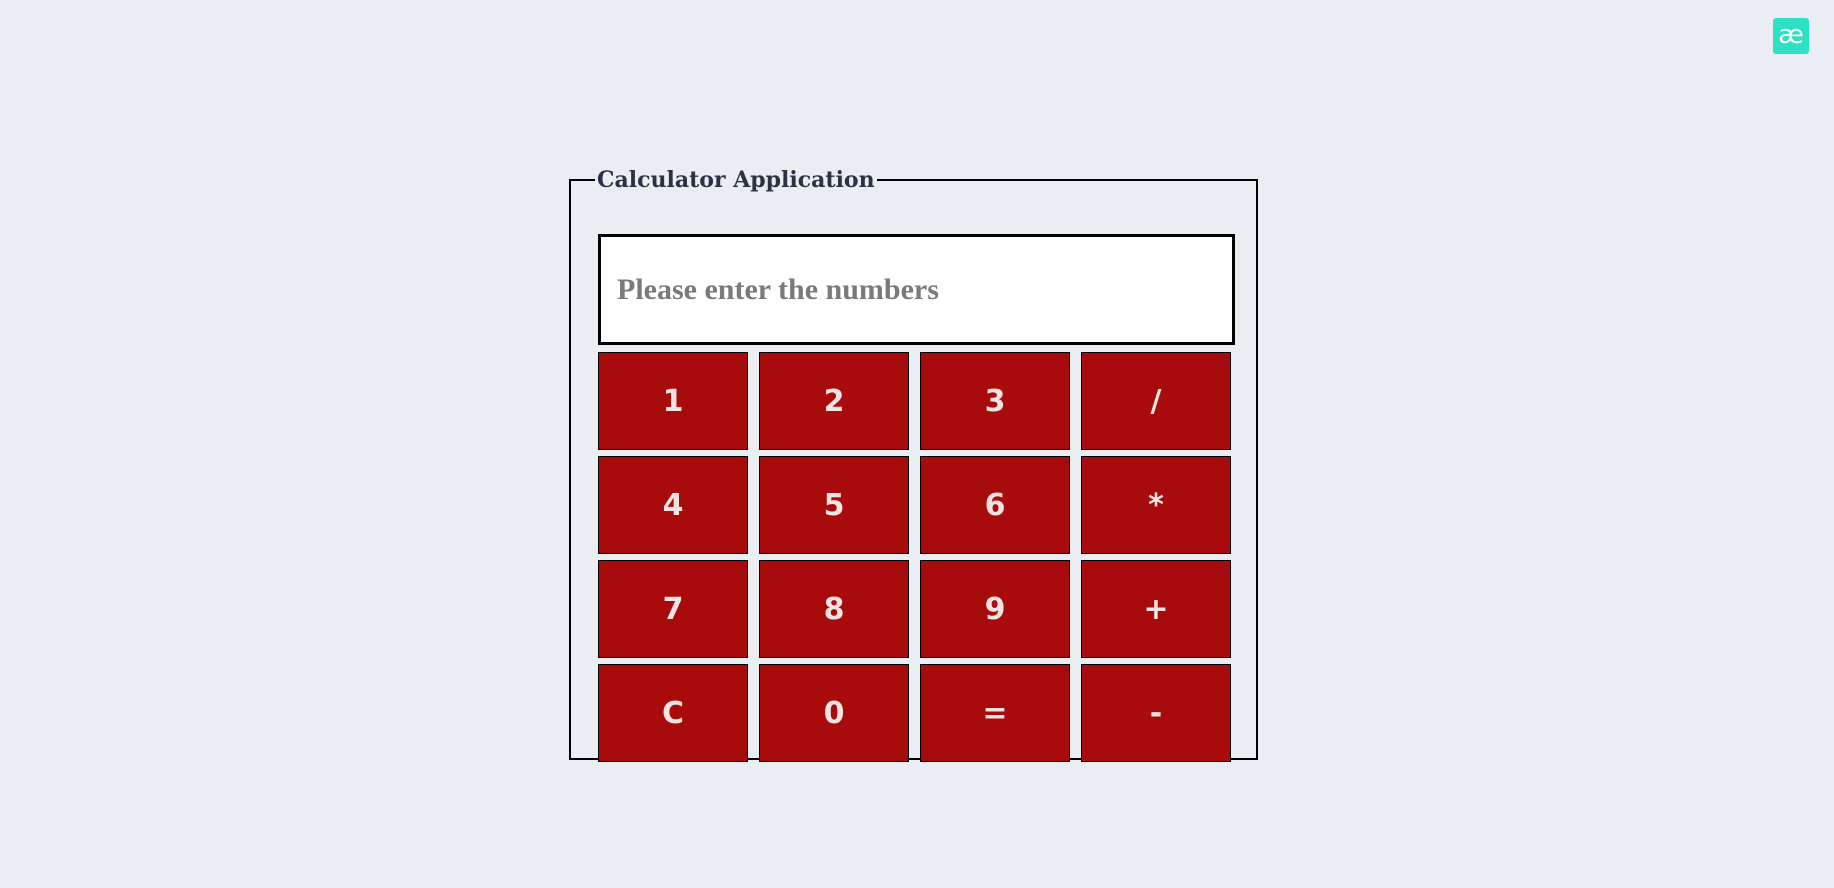 The width and height of the screenshot is (1834, 888). I want to click on divide-button: /, so click(1156, 401).